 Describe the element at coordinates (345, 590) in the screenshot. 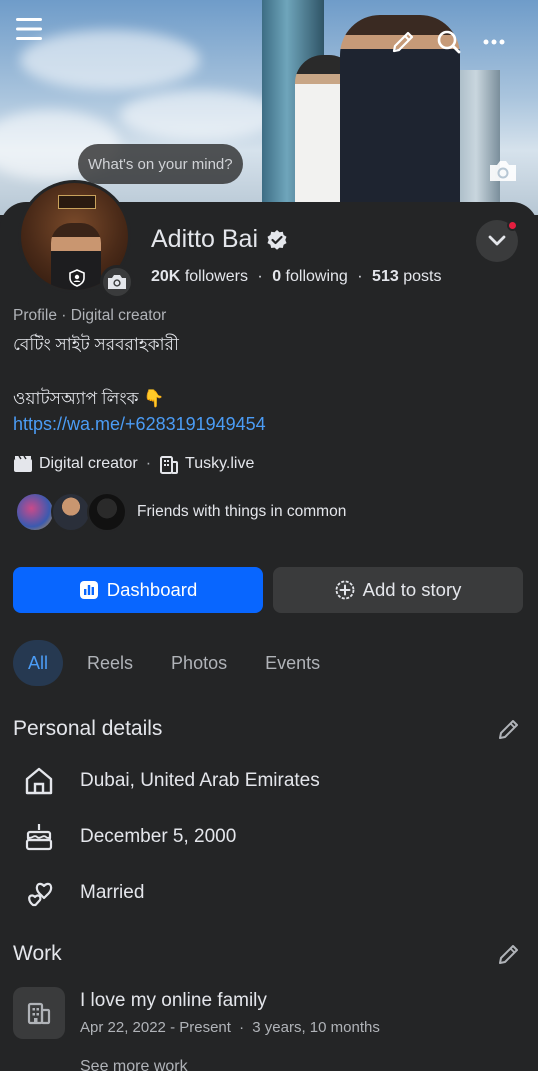

I see `add-story-icon` at that location.